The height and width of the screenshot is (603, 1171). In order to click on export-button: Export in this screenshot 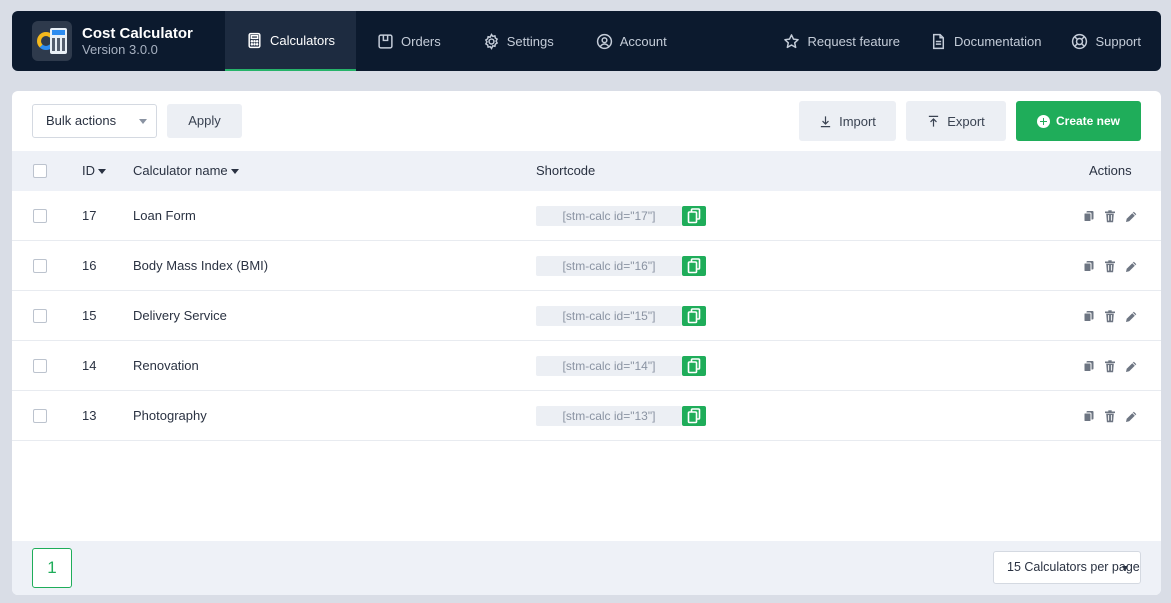, I will do `click(956, 121)`.